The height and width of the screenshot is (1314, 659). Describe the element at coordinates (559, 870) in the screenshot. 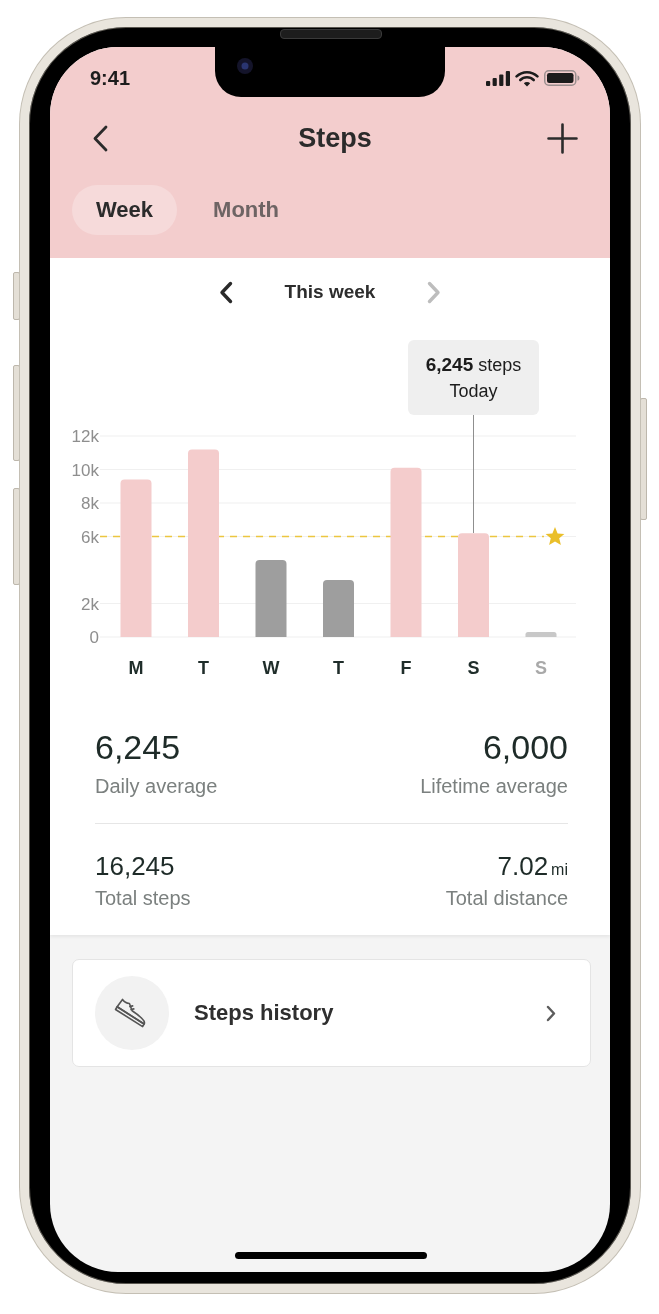

I see `stat-unit: mi` at that location.